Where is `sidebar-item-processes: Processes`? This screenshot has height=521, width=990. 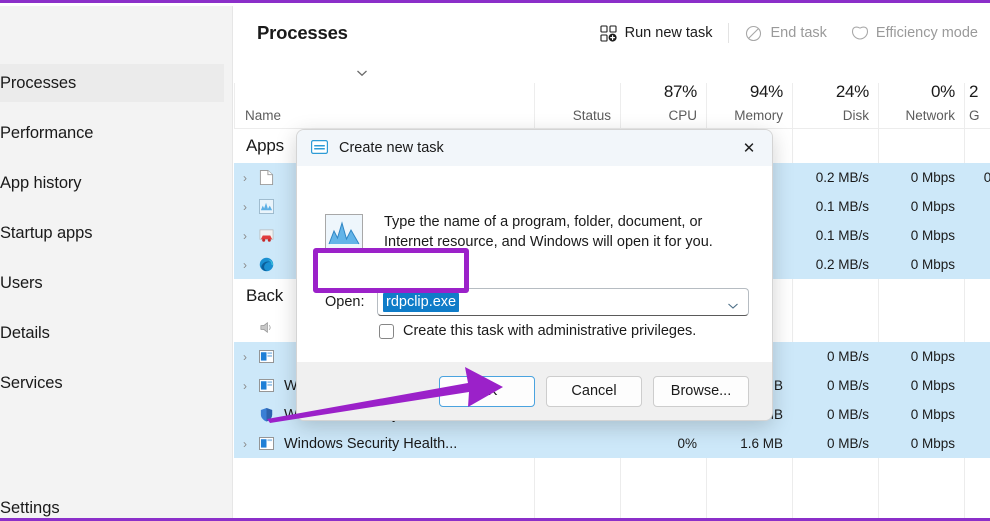 sidebar-item-processes: Processes is located at coordinates (112, 83).